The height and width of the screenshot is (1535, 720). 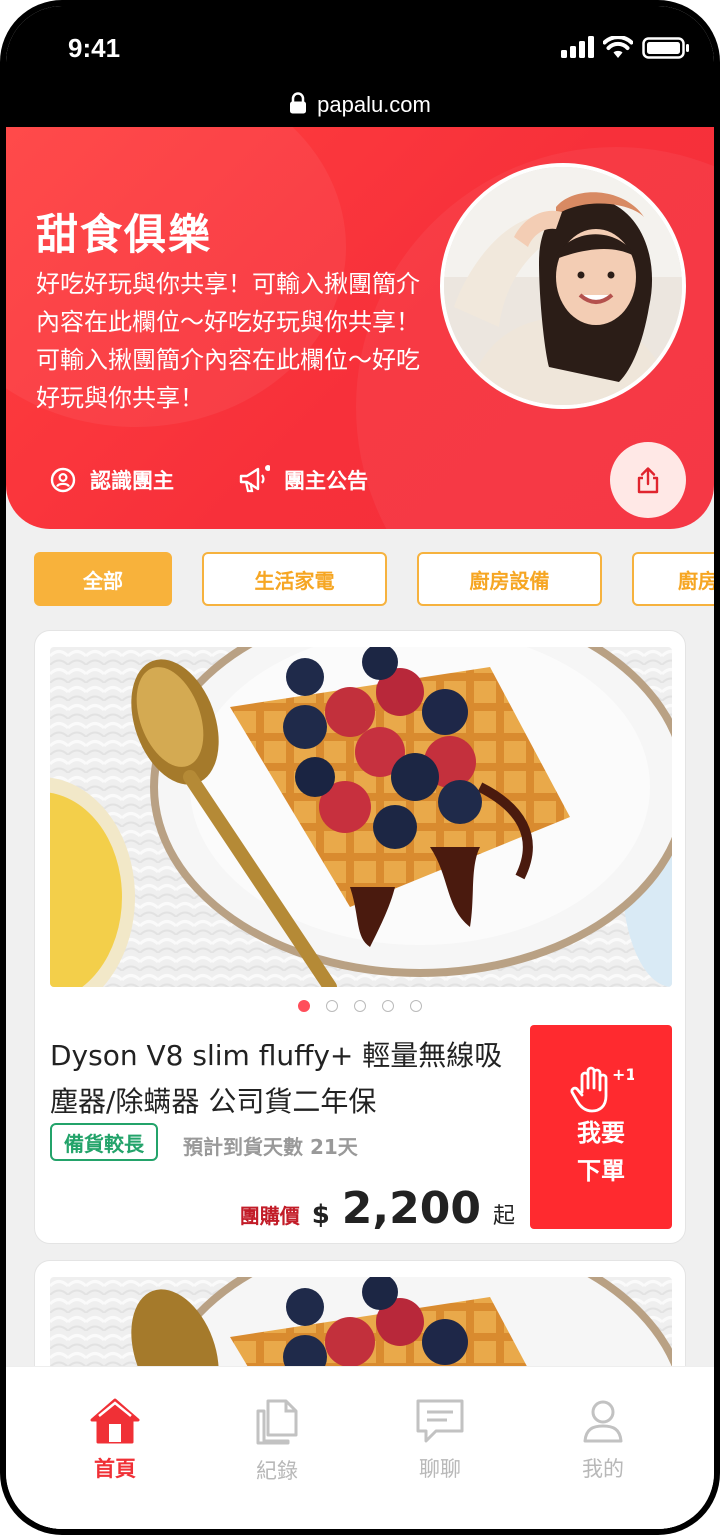 I want to click on lock-icon, so click(x=298, y=103).